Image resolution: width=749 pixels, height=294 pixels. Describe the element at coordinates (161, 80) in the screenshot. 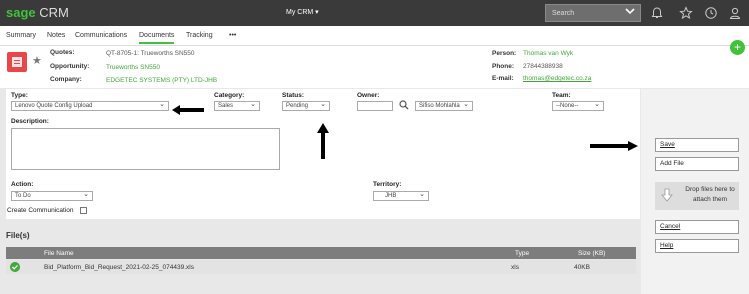

I see `company-link: EDGETEC SYSTEMS (PTY) LTD-JHB` at that location.